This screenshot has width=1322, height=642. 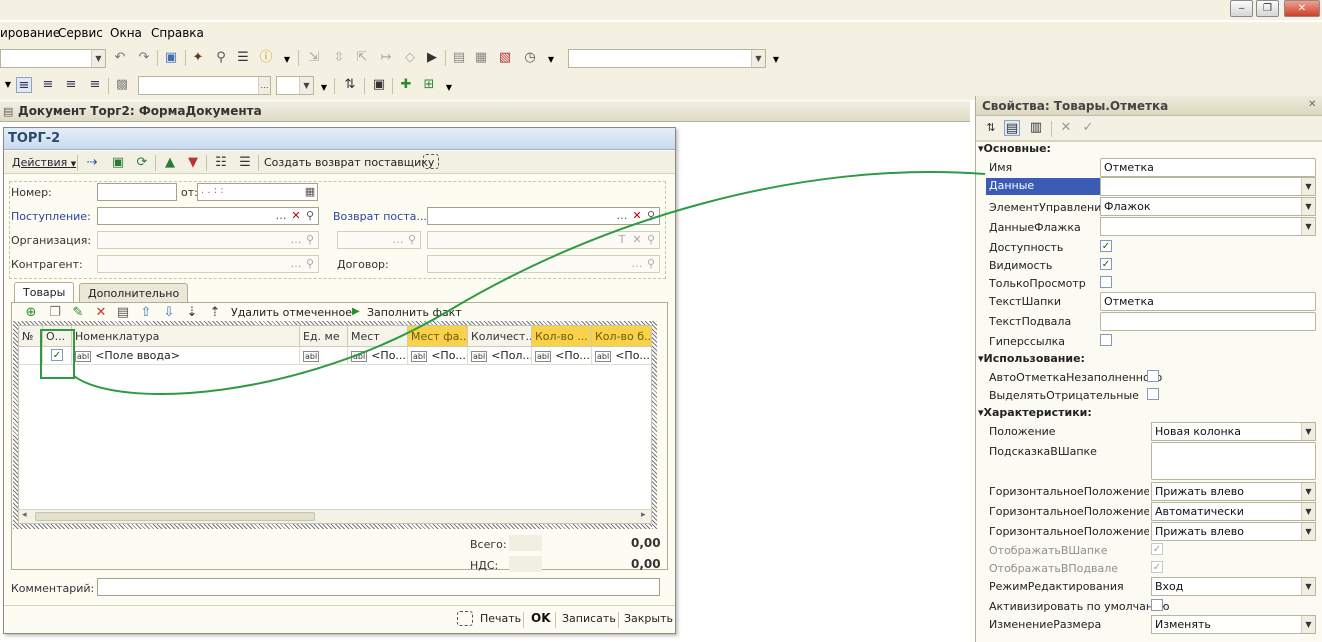 What do you see at coordinates (1233, 491) in the screenshot?
I see `prop-halign-header-select: Прижать влево ▼` at bounding box center [1233, 491].